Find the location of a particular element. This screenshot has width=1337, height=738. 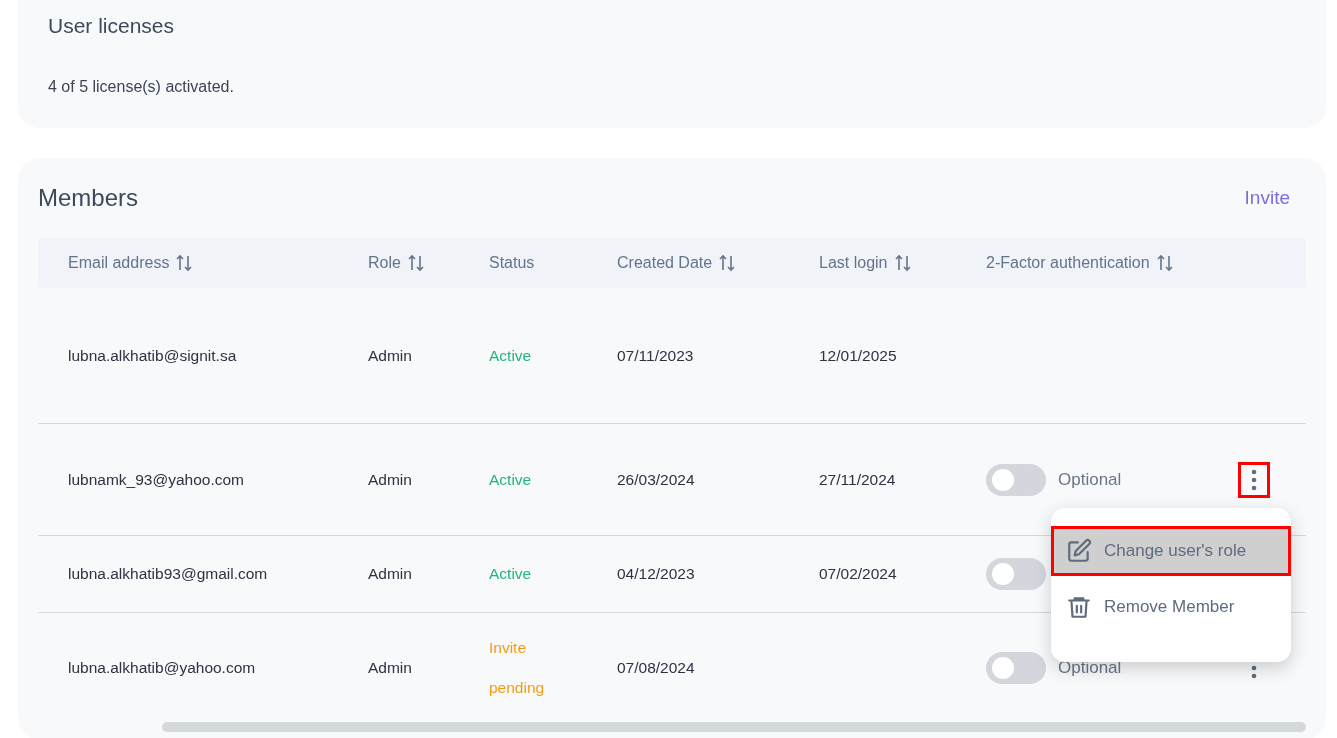

license-summary: 4 of 5 license(s) activated. is located at coordinates (141, 87).